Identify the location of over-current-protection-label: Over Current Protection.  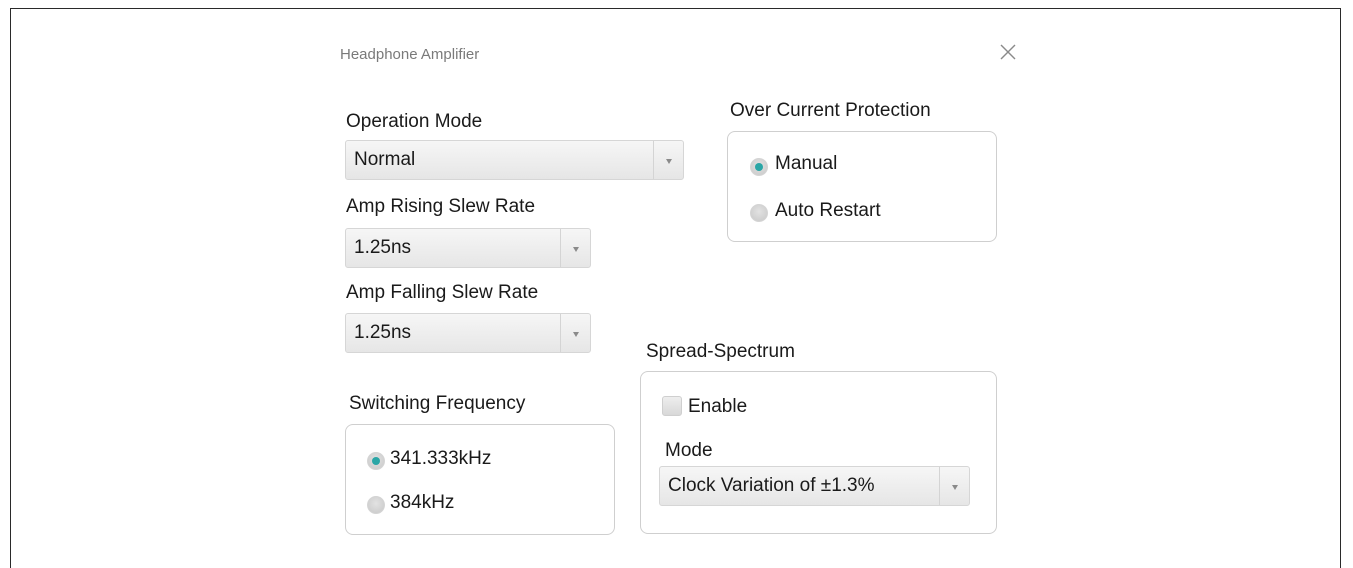
(830, 110).